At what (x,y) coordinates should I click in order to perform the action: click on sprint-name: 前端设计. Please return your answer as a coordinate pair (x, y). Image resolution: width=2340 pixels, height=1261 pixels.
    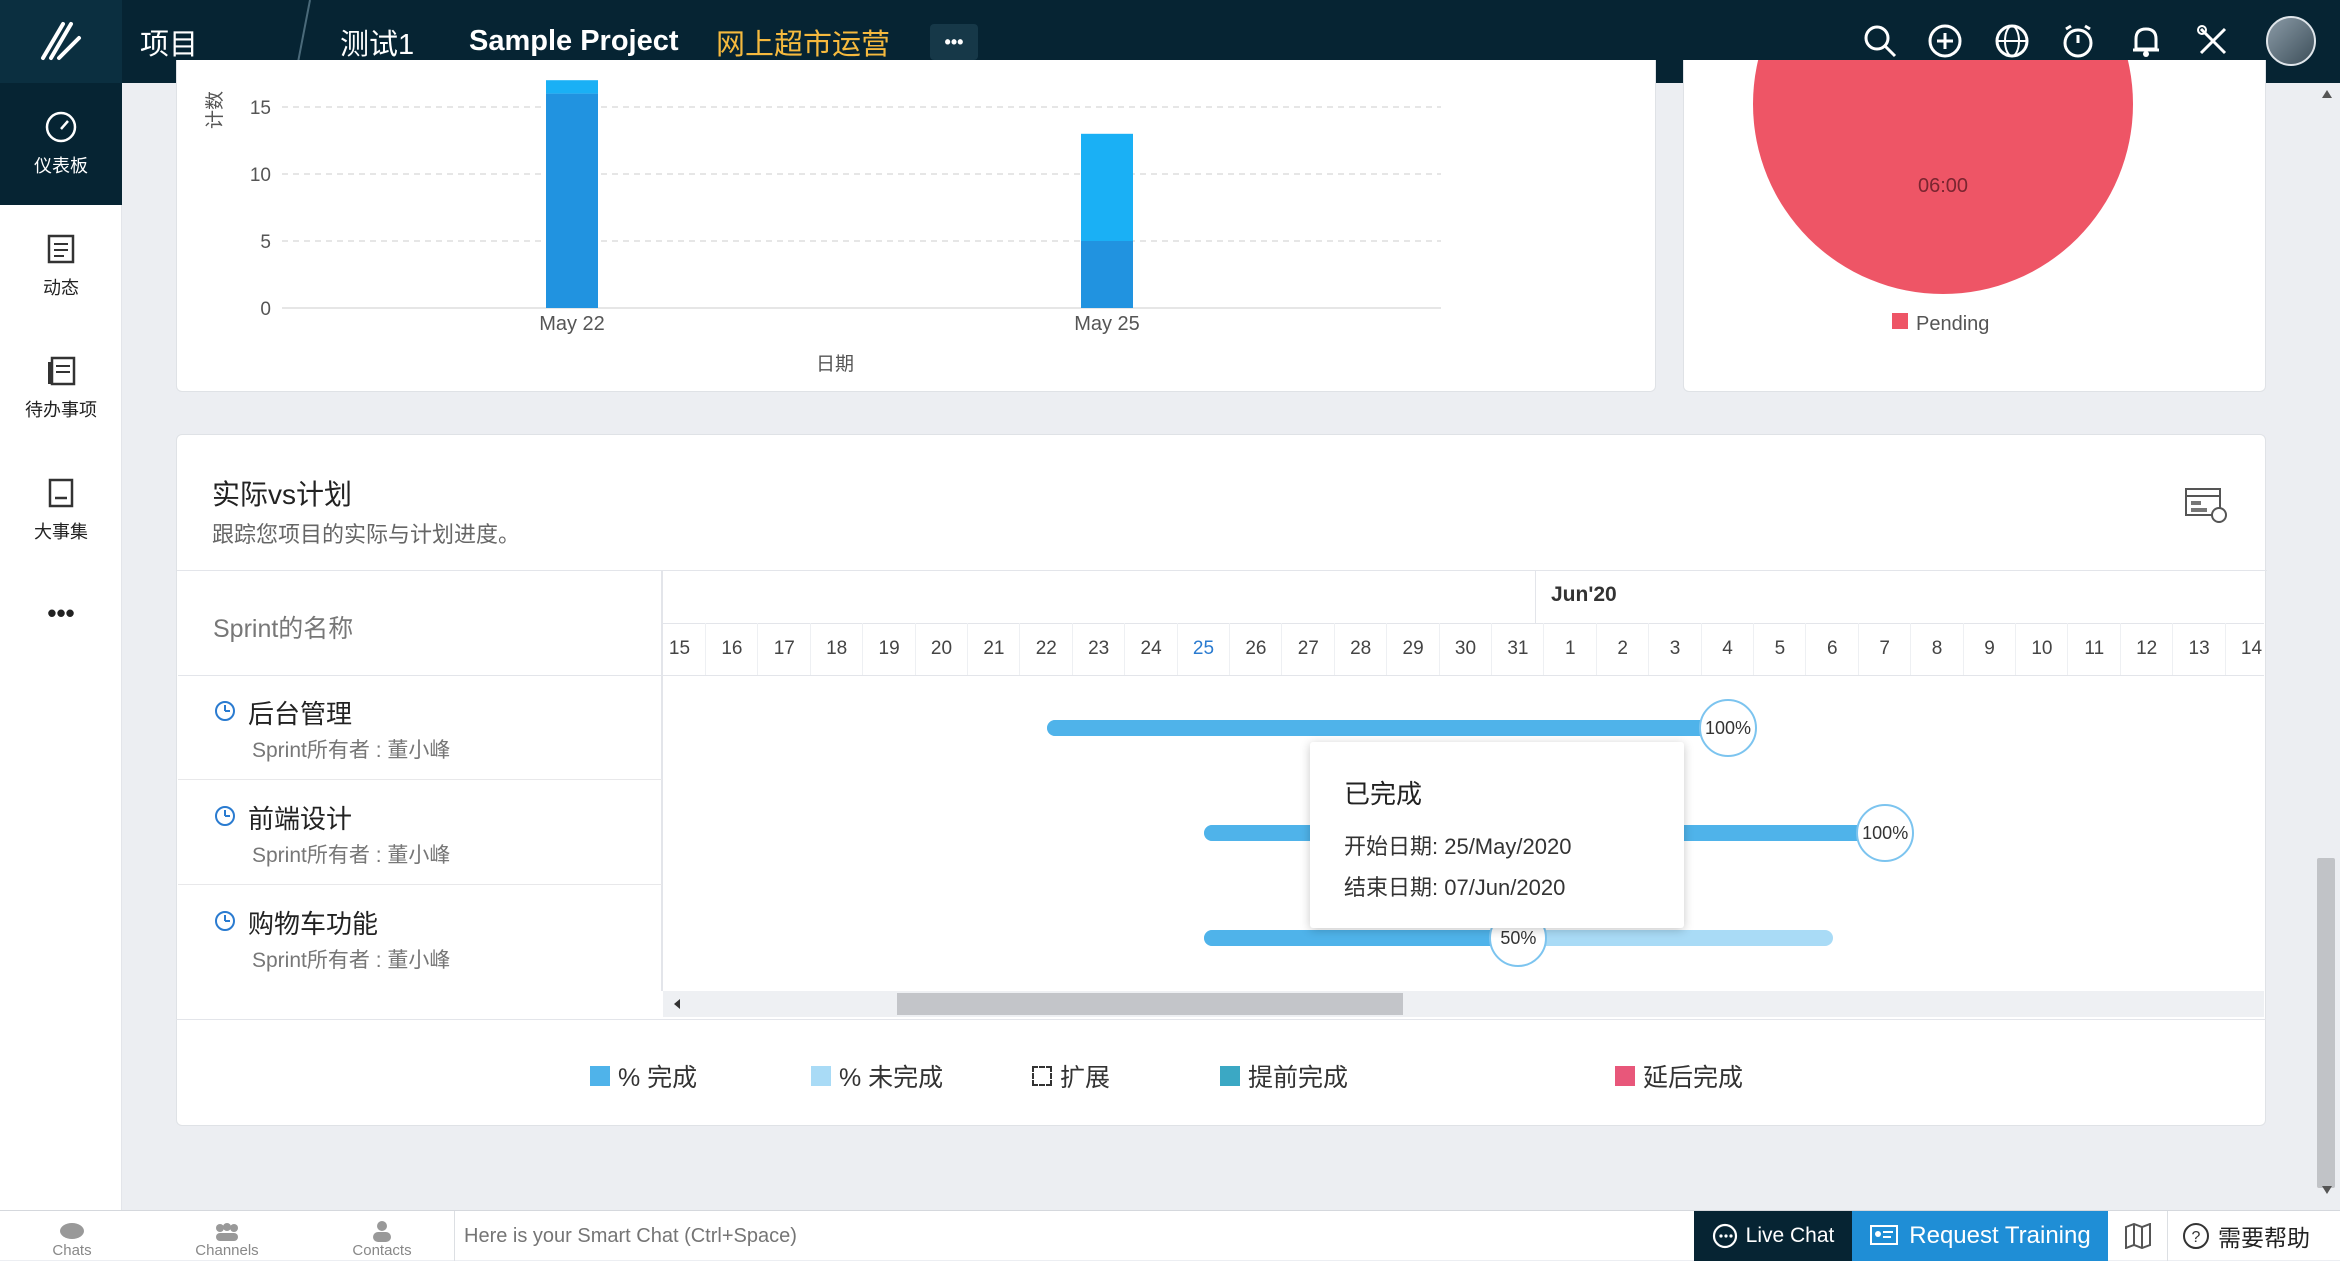
    Looking at the image, I should click on (300, 817).